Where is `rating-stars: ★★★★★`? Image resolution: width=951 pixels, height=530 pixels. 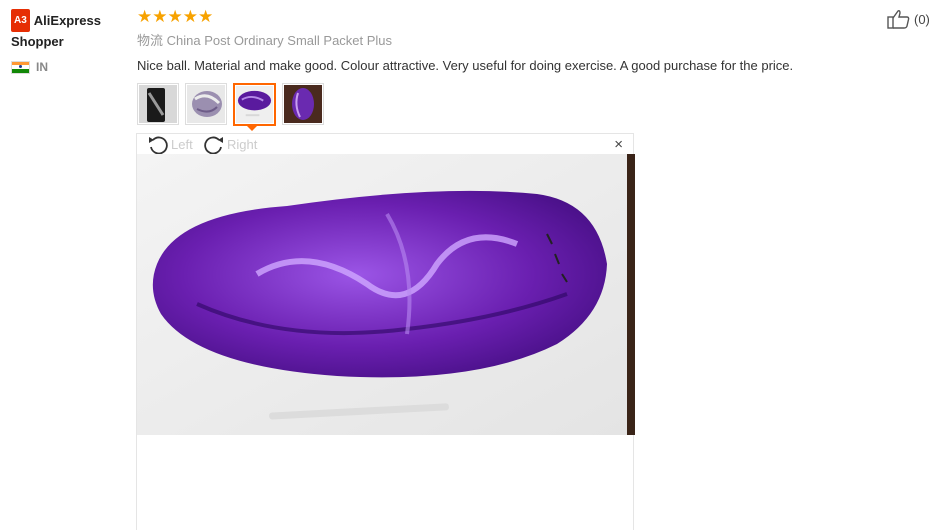 rating-stars: ★★★★★ is located at coordinates (175, 16).